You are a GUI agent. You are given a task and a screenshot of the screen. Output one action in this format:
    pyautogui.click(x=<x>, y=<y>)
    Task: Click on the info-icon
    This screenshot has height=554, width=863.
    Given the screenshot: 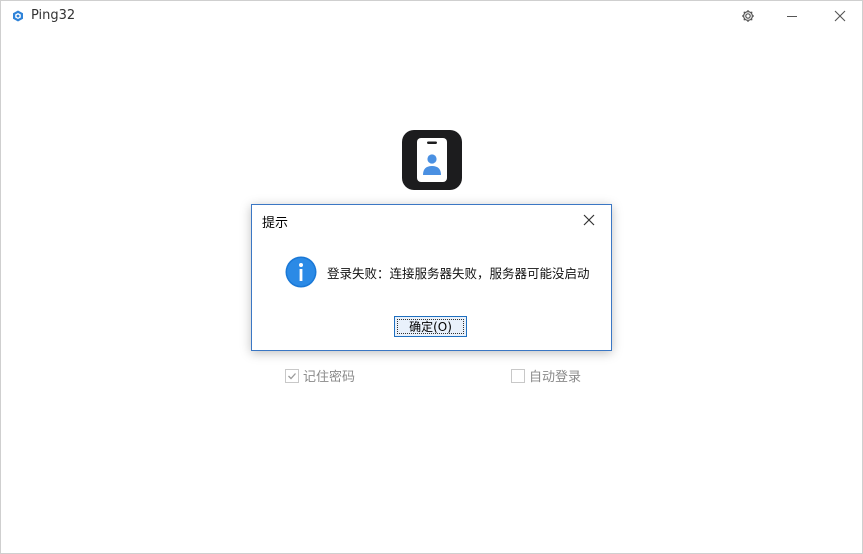 What is the action you would take?
    pyautogui.click(x=301, y=272)
    